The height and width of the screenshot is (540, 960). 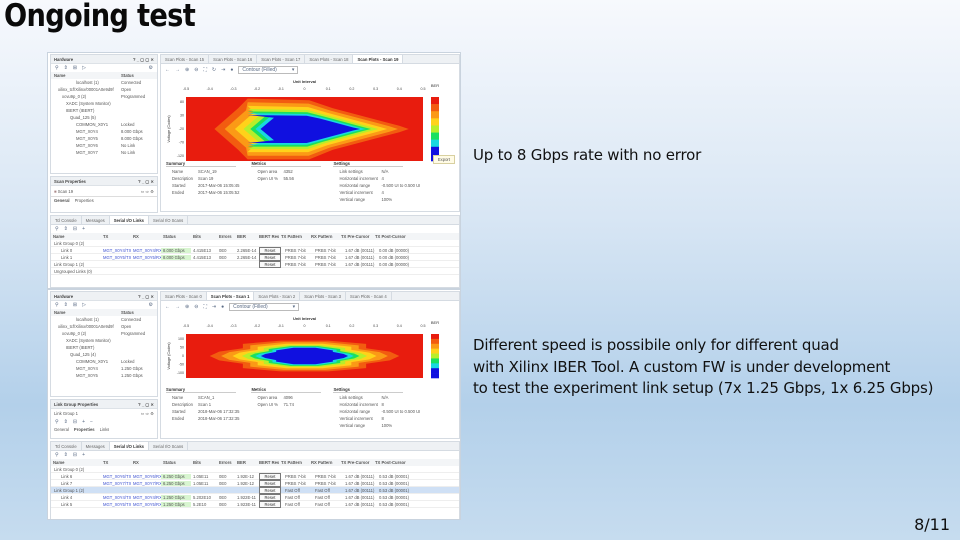 I want to click on tree-row: localhost (1) Connected, so click(x=104, y=319).